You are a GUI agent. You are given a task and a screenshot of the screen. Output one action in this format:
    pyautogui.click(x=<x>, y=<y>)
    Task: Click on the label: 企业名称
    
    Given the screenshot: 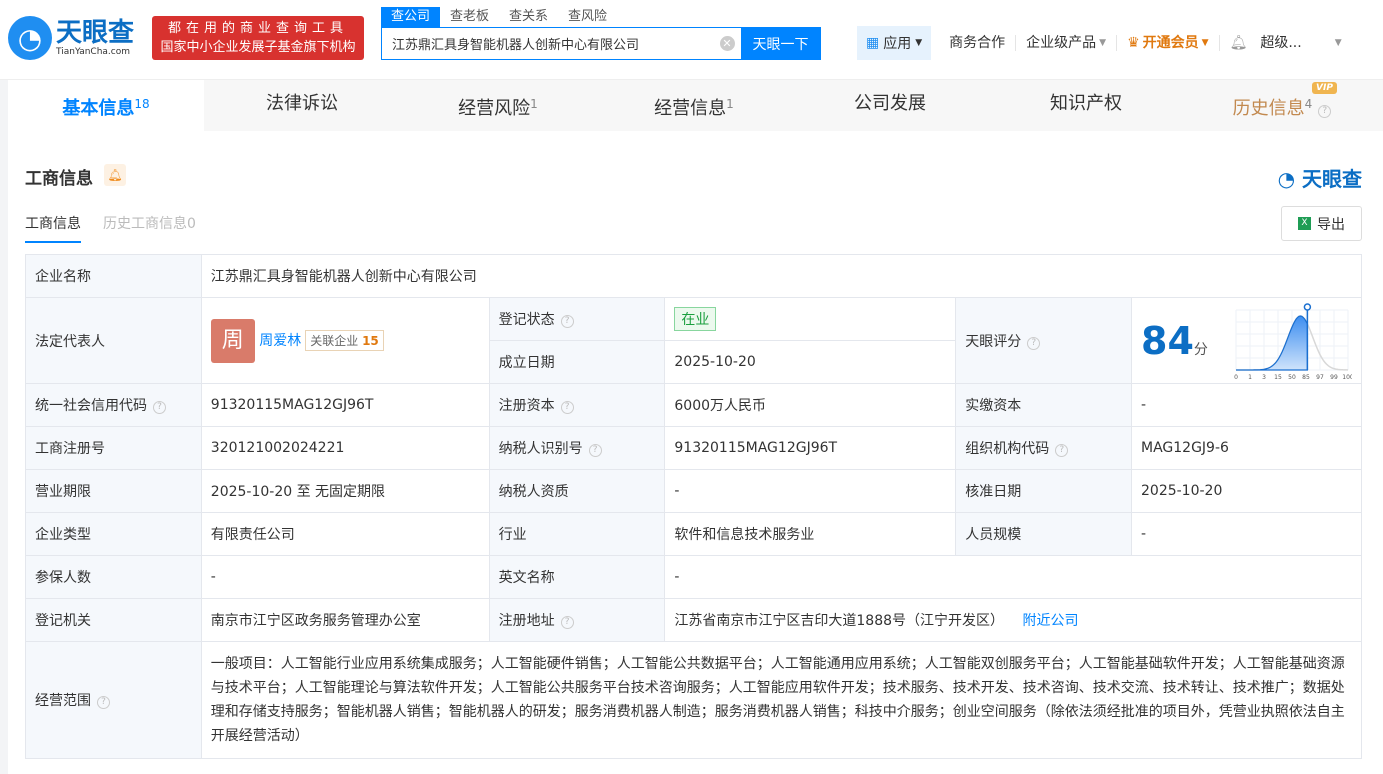 What is the action you would take?
    pyautogui.click(x=113, y=276)
    